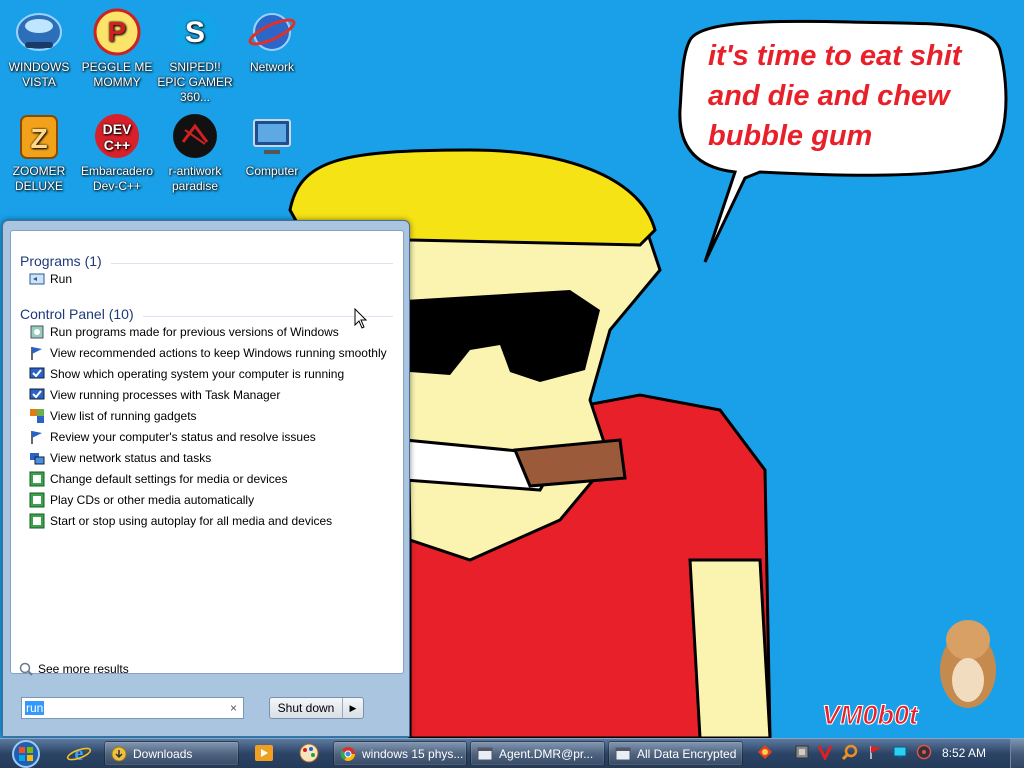  I want to click on desktop-icon-zoomer: Z ZOOMER DELUXE, so click(39, 153).